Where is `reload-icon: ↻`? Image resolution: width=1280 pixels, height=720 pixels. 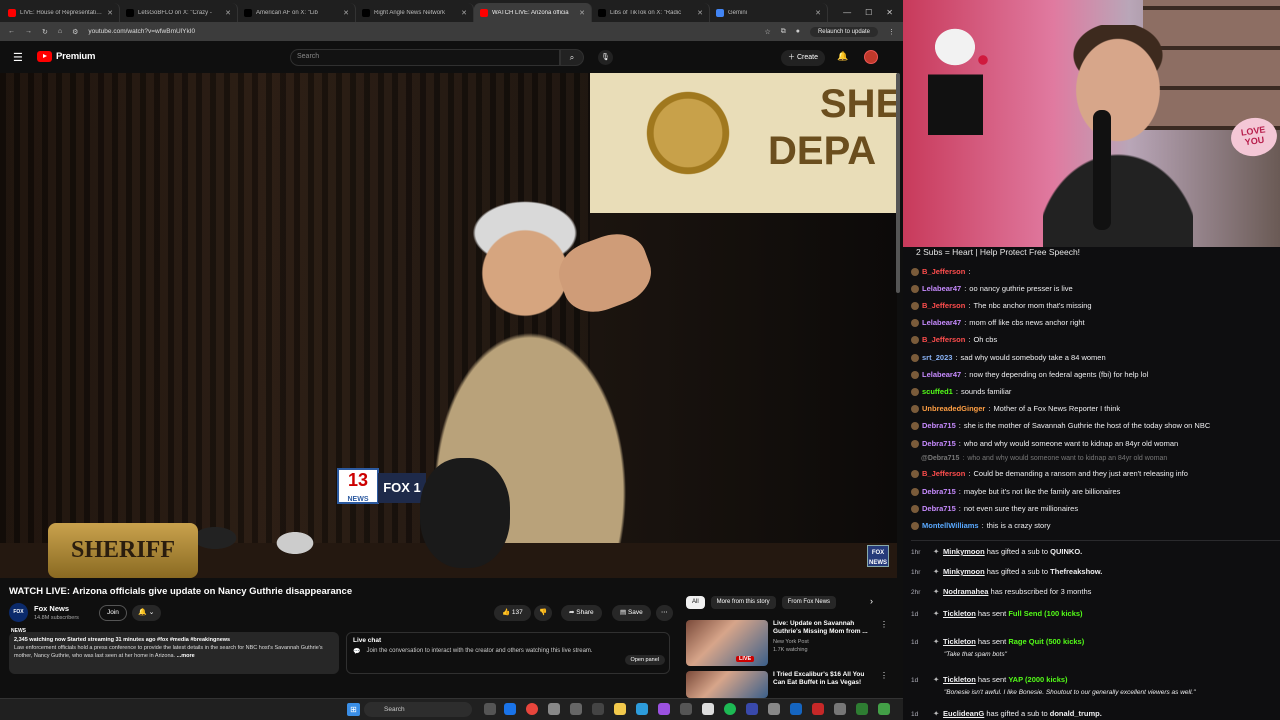
reload-icon: ↻ is located at coordinates (45, 32).